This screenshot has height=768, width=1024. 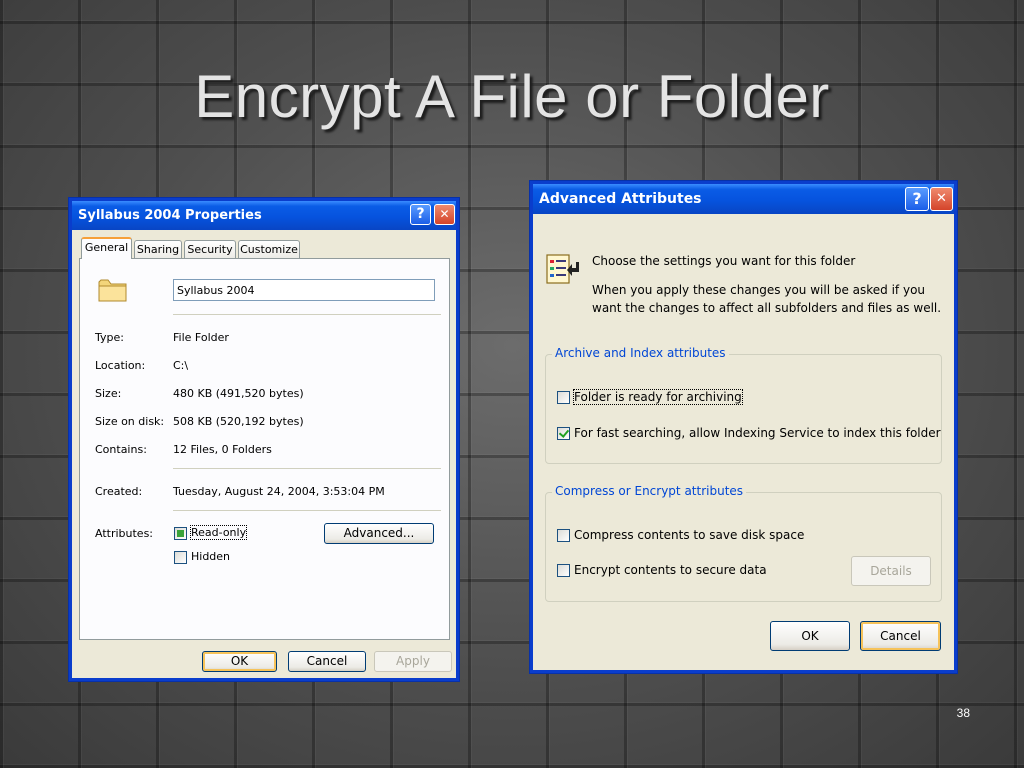 I want to click on folder-icon, so click(x=112, y=290).